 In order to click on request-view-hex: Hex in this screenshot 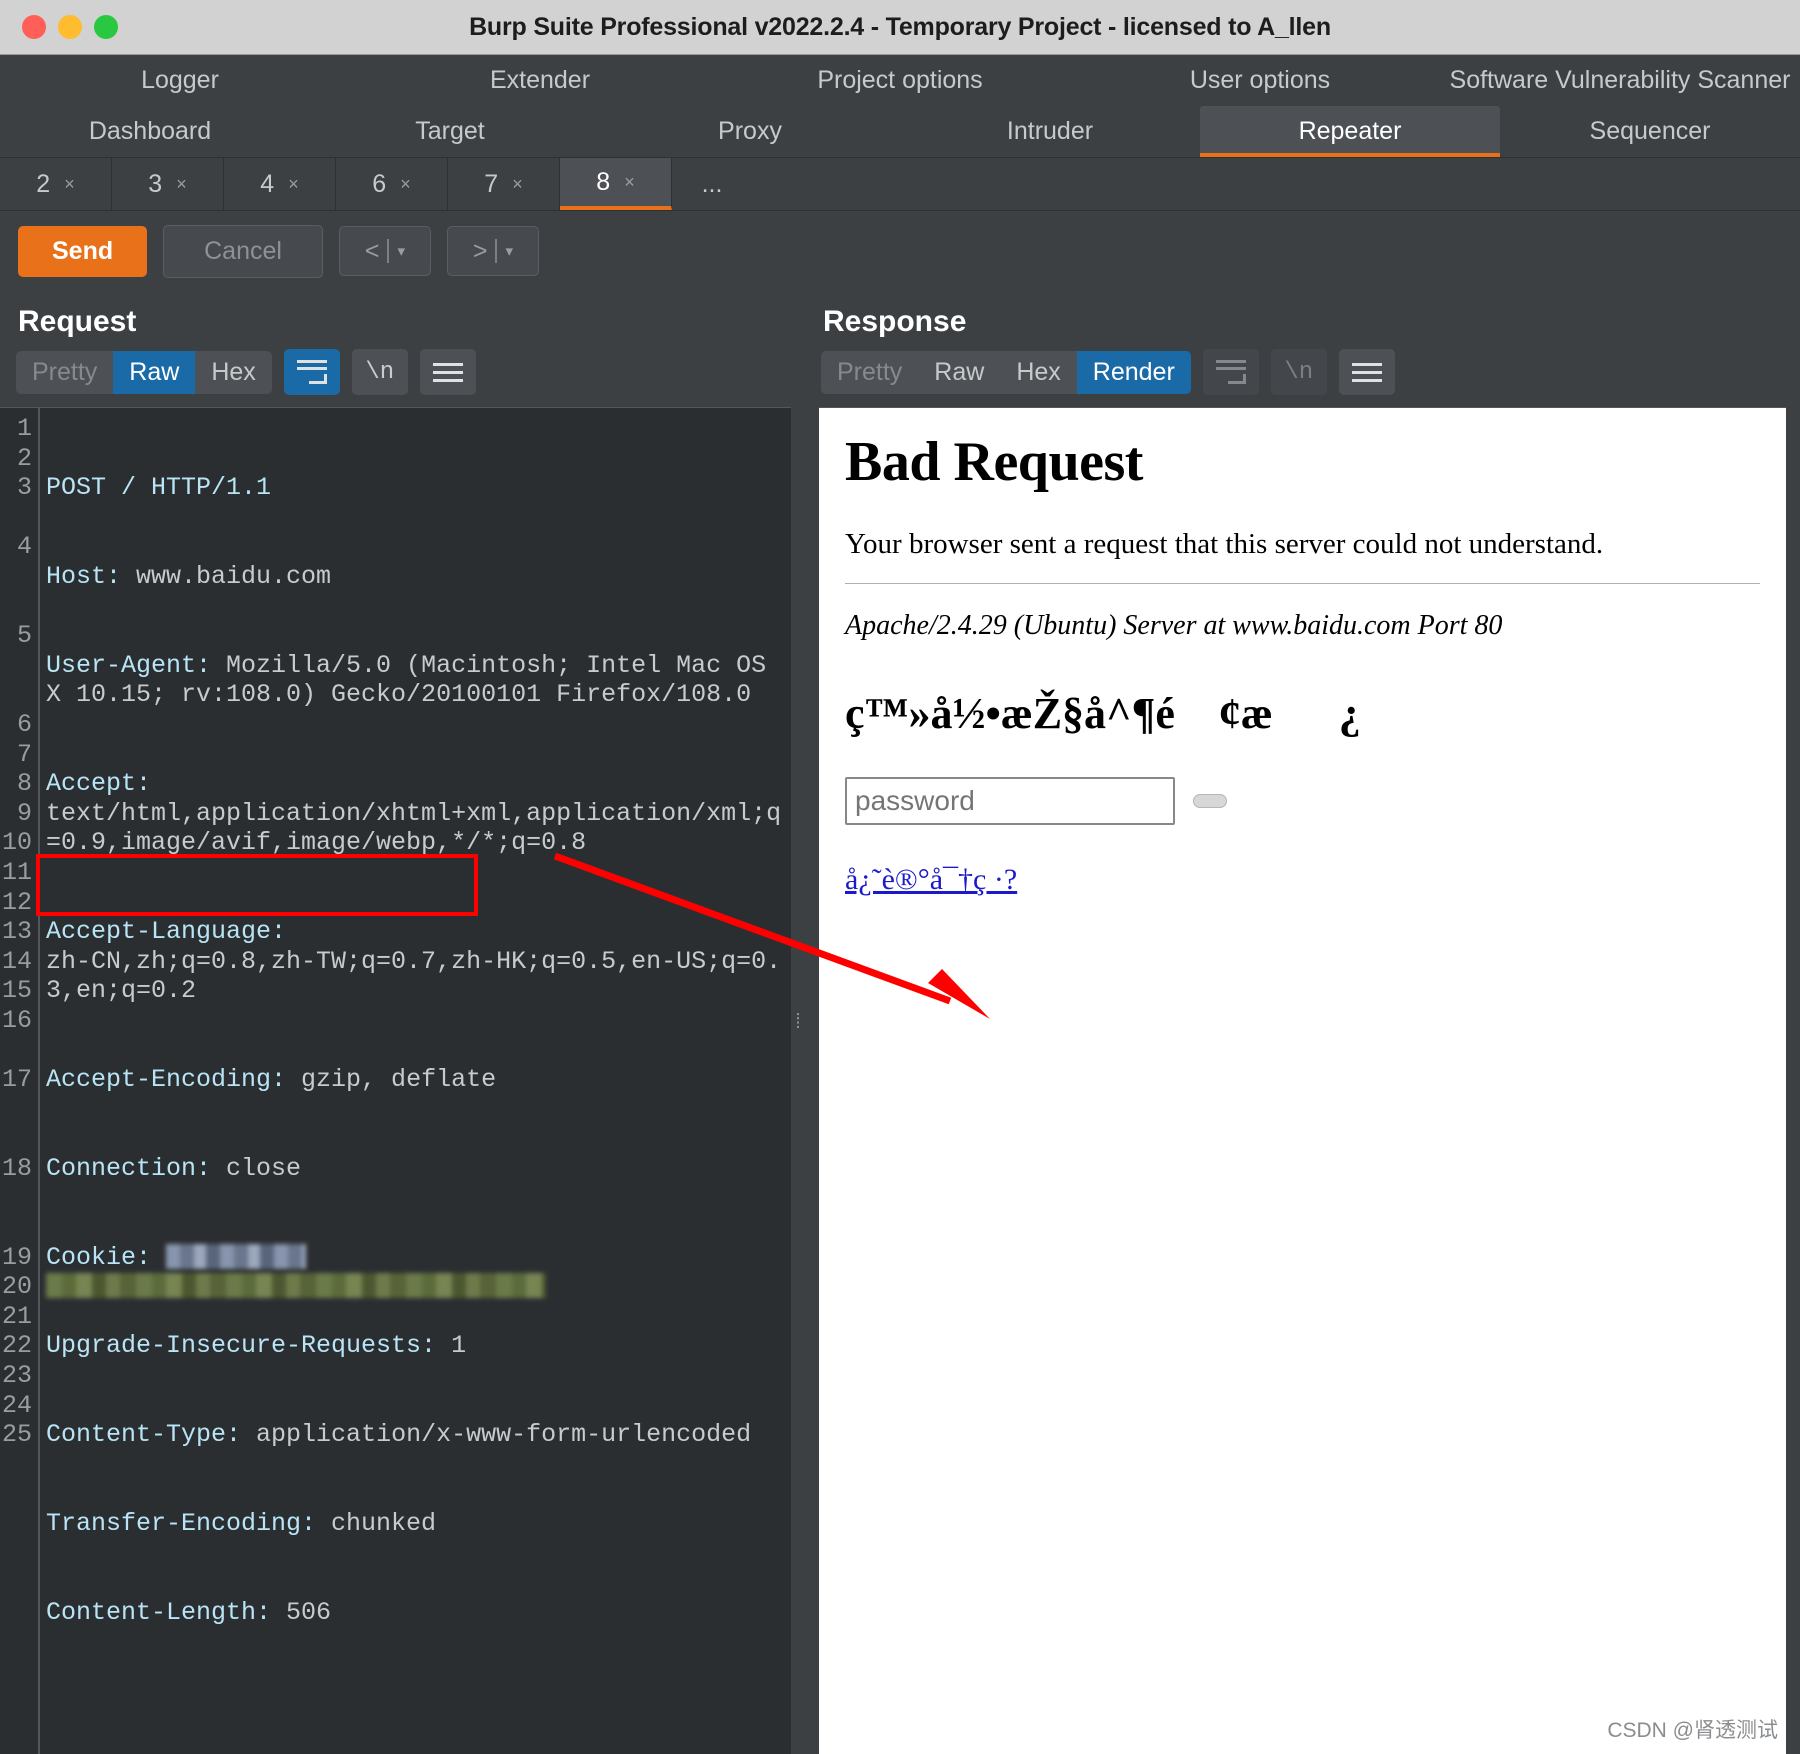, I will do `click(233, 372)`.